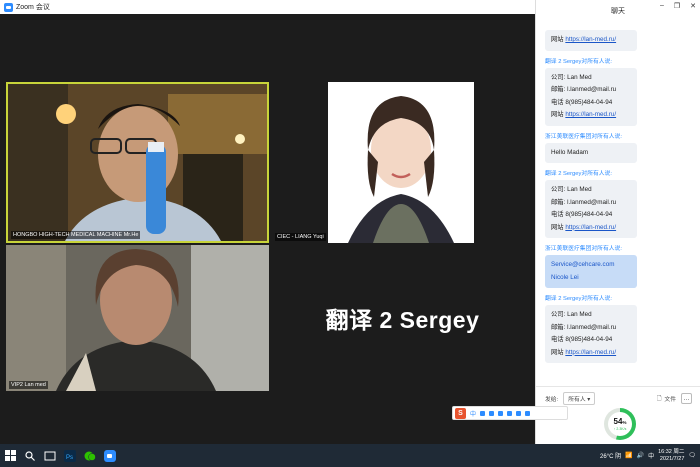 Image resolution: width=700 pixels, height=467 pixels. Describe the element at coordinates (519, 413) in the screenshot. I see `skin-icon` at that location.